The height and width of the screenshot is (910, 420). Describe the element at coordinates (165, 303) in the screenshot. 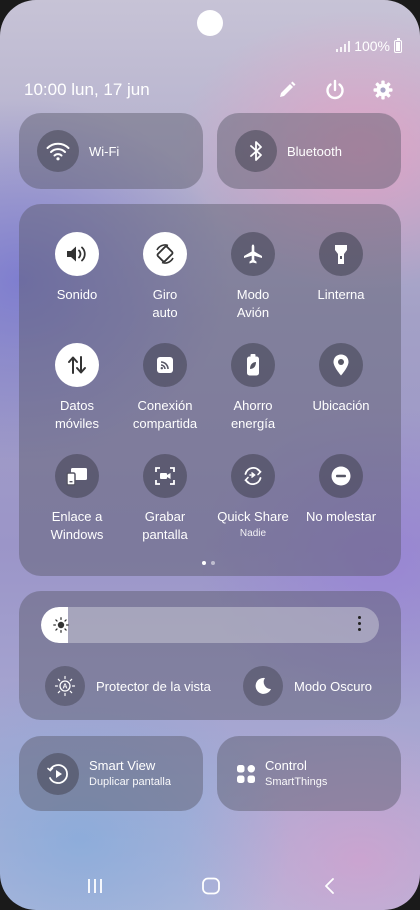

I see `toggle-auto-rotate-label: Giro auto` at that location.